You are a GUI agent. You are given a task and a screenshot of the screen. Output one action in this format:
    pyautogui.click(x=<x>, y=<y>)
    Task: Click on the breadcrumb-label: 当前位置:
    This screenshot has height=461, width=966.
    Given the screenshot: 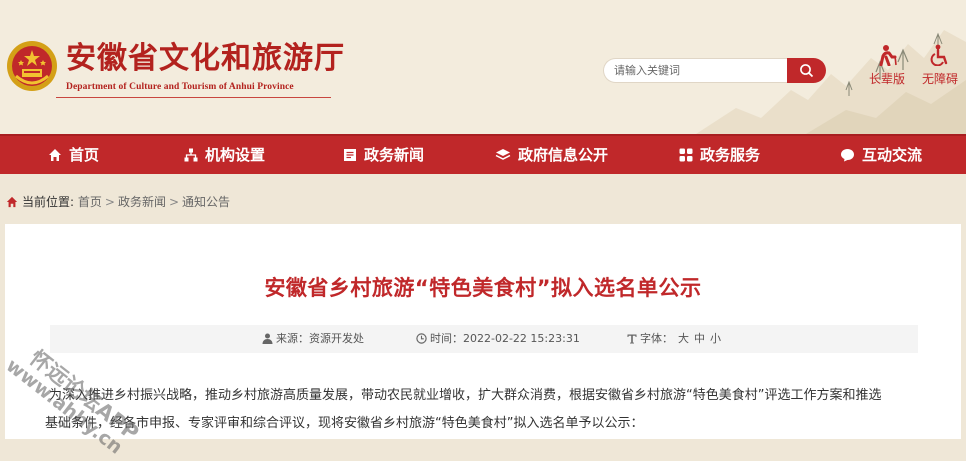 What is the action you would take?
    pyautogui.click(x=48, y=202)
    